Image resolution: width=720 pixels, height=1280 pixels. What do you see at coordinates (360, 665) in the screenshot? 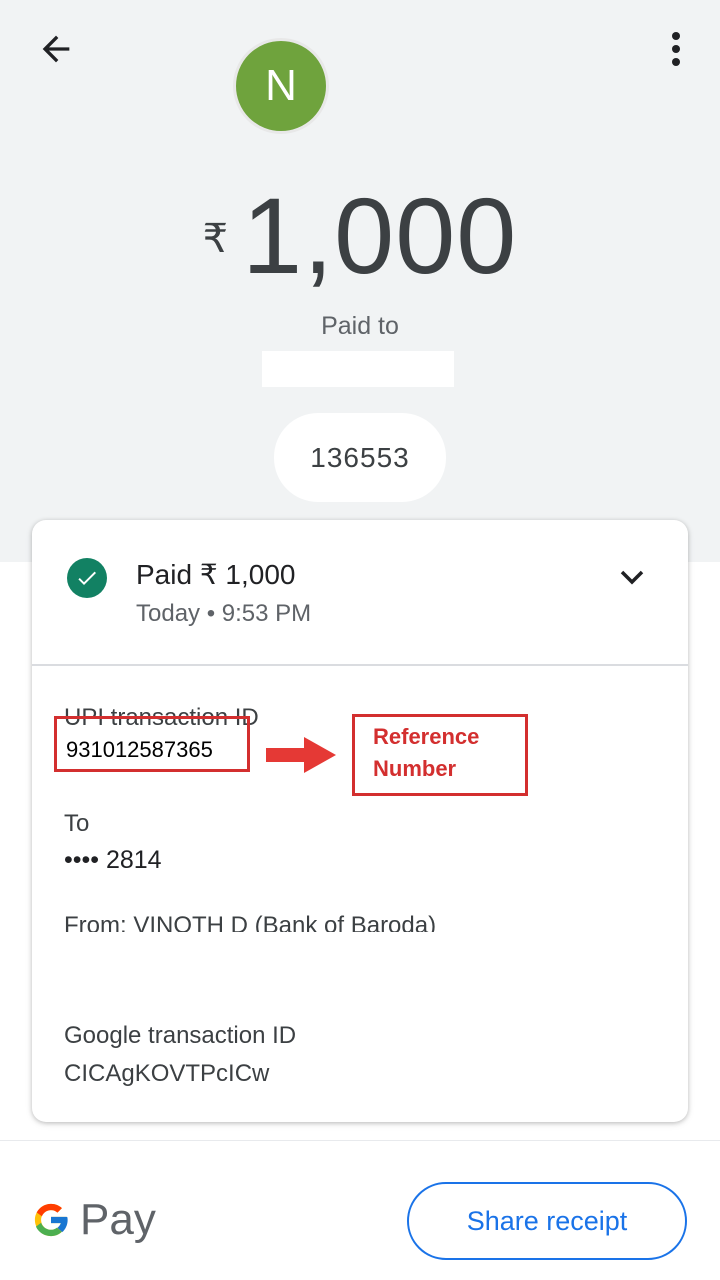
I see `divider` at bounding box center [360, 665].